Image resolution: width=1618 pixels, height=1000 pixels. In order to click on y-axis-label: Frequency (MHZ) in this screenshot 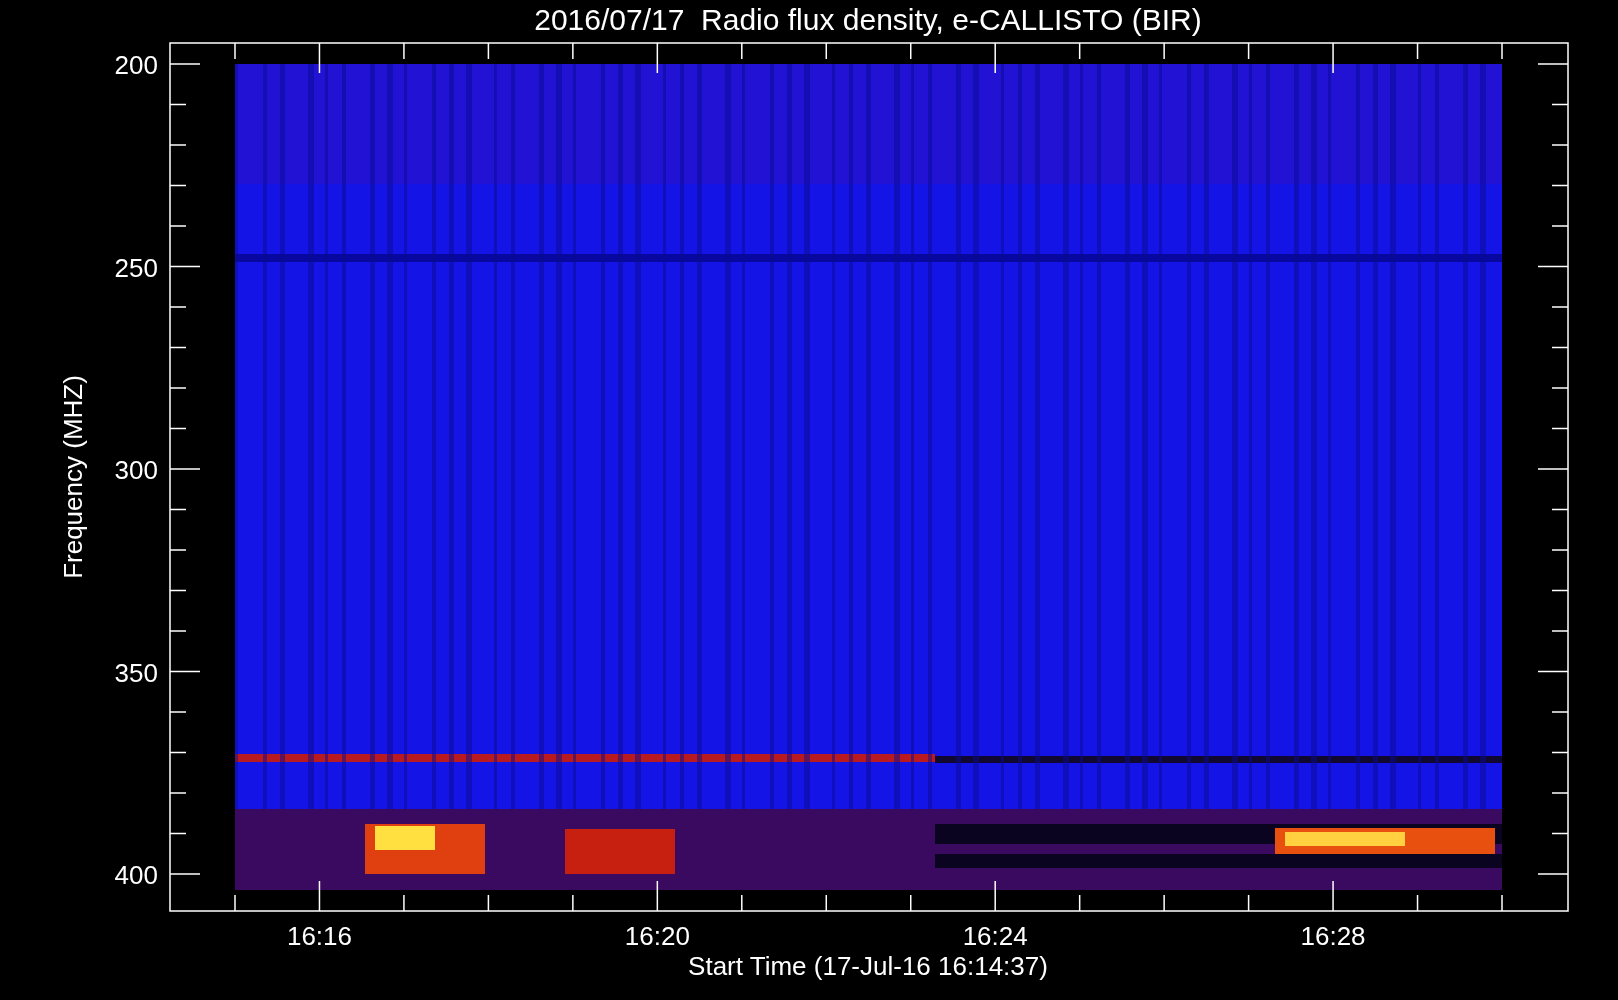, I will do `click(73, 477)`.